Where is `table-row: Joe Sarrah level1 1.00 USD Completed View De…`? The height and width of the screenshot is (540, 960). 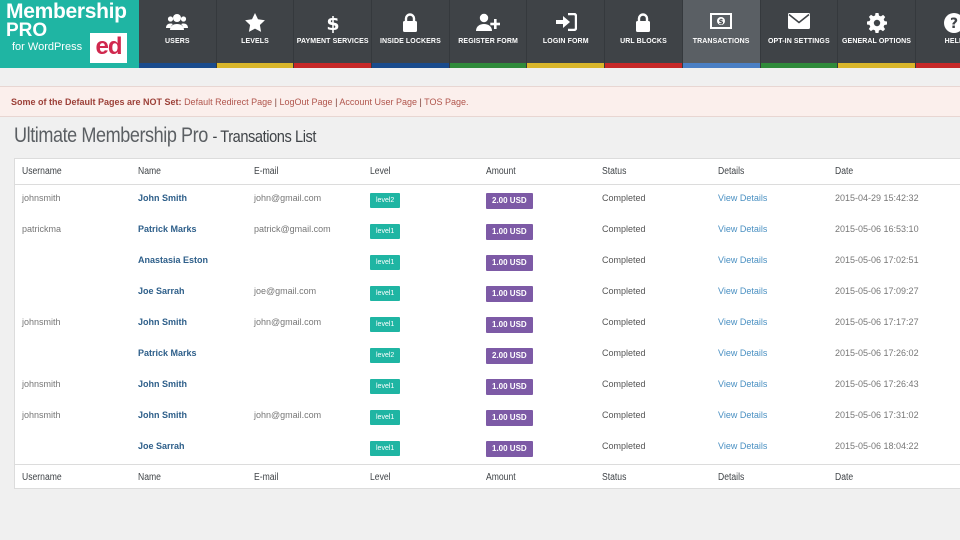
table-row: Joe Sarrah level1 1.00 USD Completed View De… is located at coordinates (487, 448).